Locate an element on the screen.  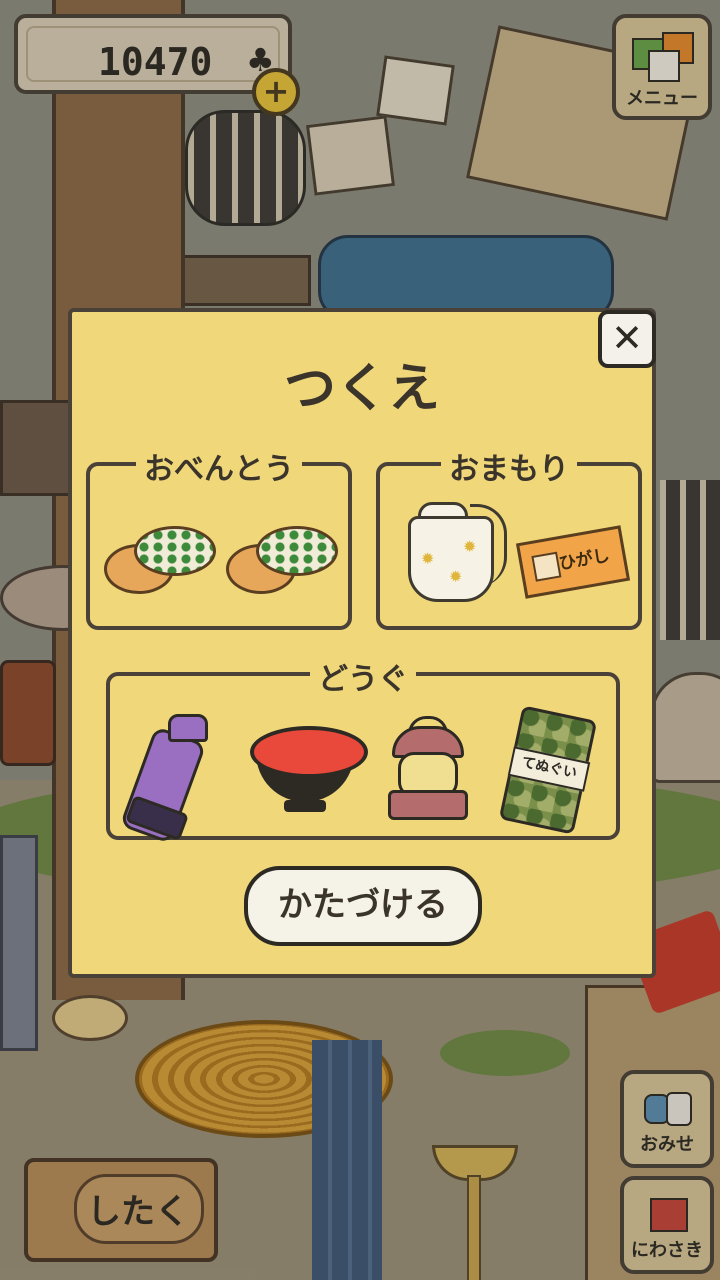
towel-roll-item: てぬぐい is located at coordinates (549, 770).